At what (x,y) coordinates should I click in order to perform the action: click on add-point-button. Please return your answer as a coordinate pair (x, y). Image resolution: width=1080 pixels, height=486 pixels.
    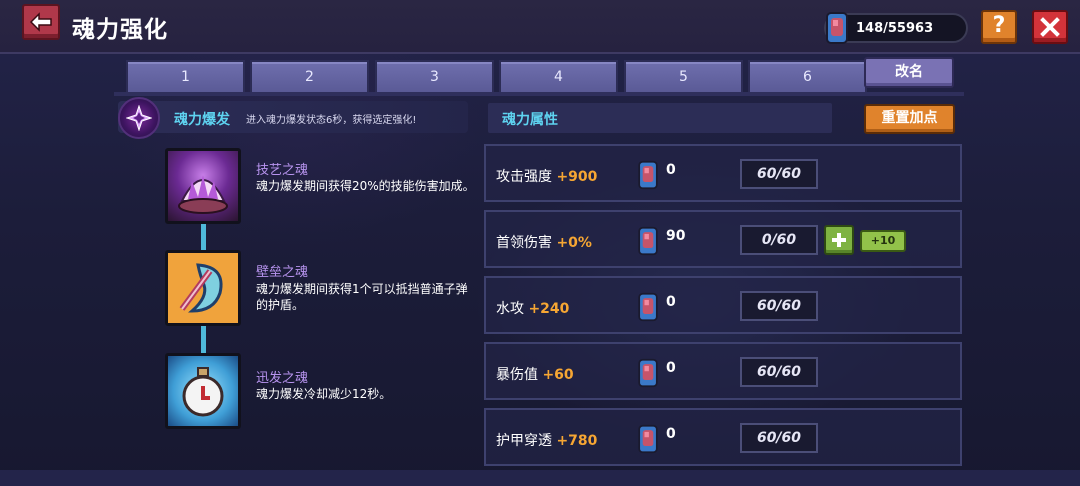
    Looking at the image, I should click on (839, 240).